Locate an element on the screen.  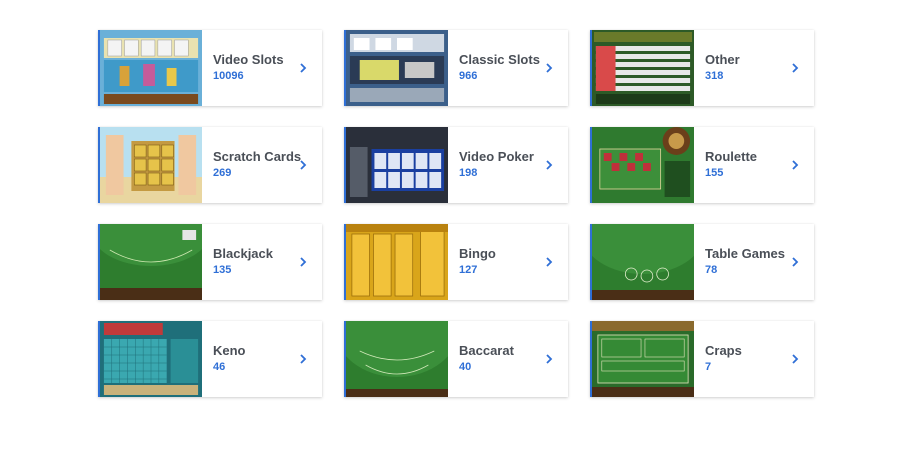
category-card-blackjack: Blackjack 135 is located at coordinates (210, 262).